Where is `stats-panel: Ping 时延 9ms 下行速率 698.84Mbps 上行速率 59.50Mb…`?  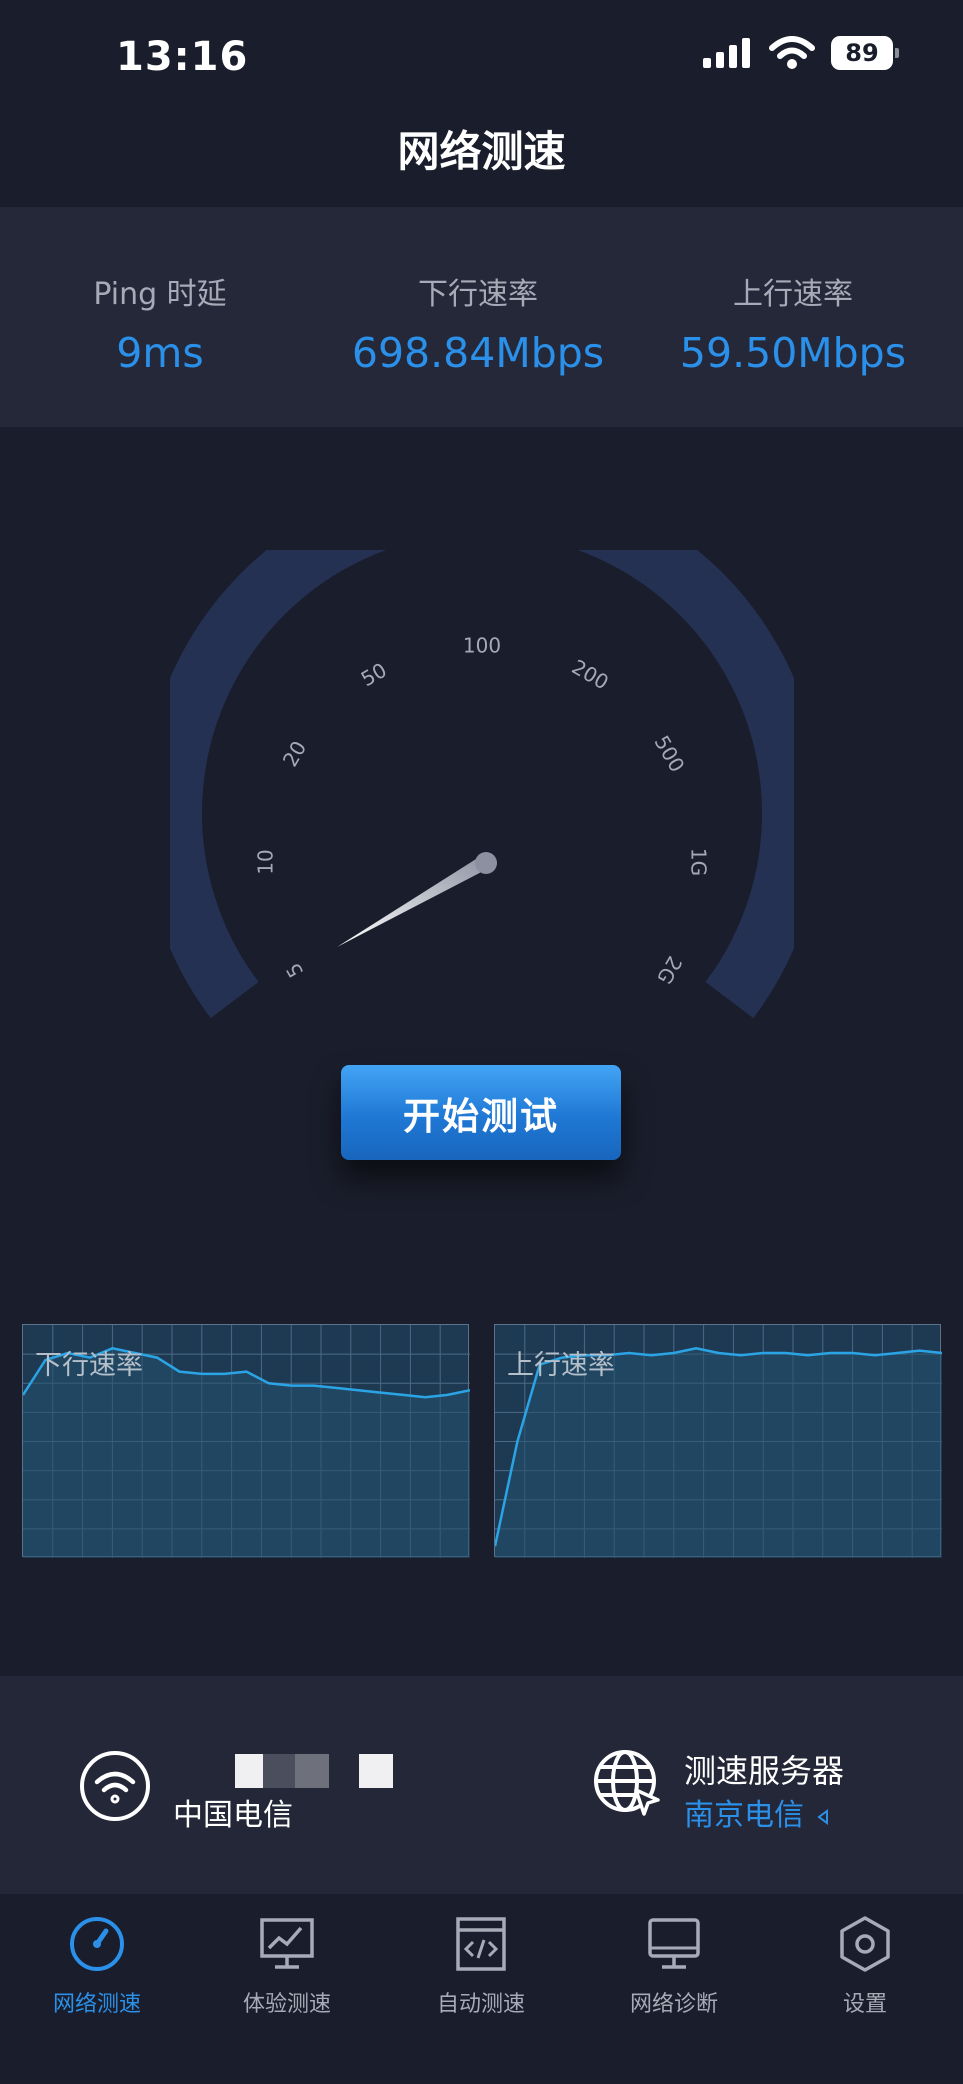
stats-panel: Ping 时延 9ms 下行速率 698.84Mbps 上行速率 59.50Mb… is located at coordinates (481, 317).